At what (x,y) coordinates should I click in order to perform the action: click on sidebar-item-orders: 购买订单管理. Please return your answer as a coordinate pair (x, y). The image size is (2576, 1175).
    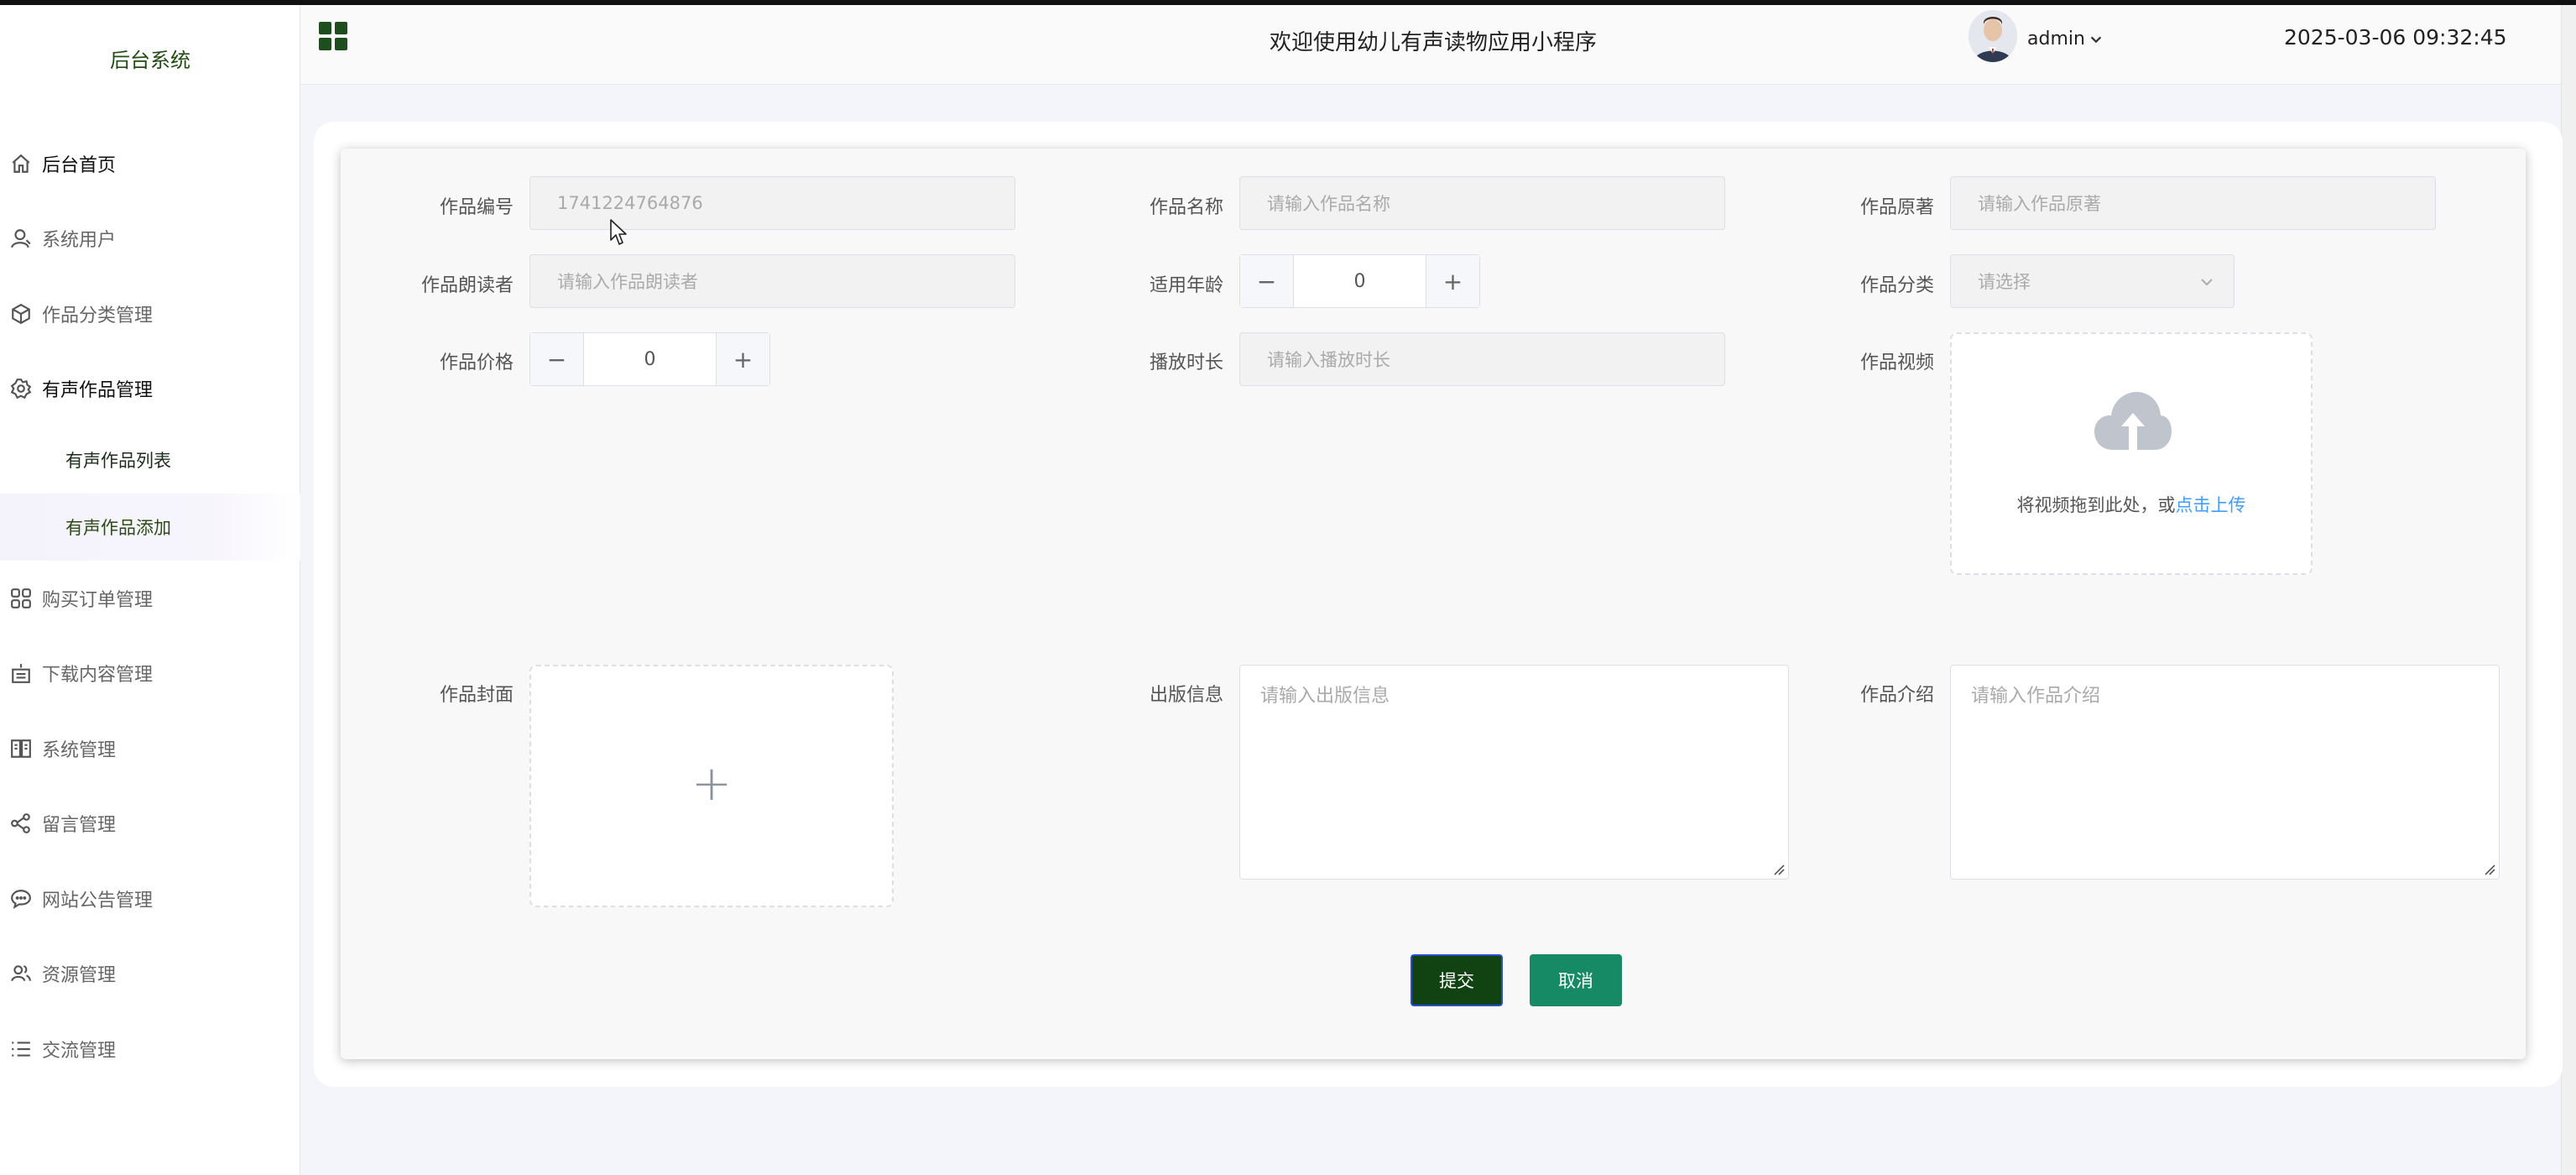
    Looking at the image, I should click on (150, 598).